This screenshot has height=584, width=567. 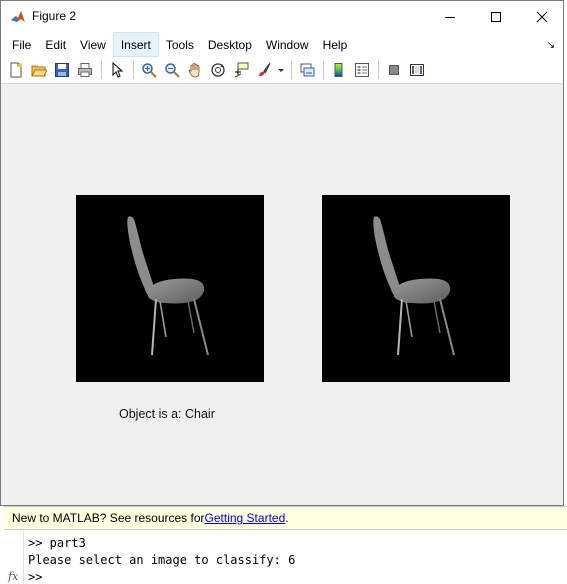 I want to click on menu-window: Window, so click(x=287, y=44).